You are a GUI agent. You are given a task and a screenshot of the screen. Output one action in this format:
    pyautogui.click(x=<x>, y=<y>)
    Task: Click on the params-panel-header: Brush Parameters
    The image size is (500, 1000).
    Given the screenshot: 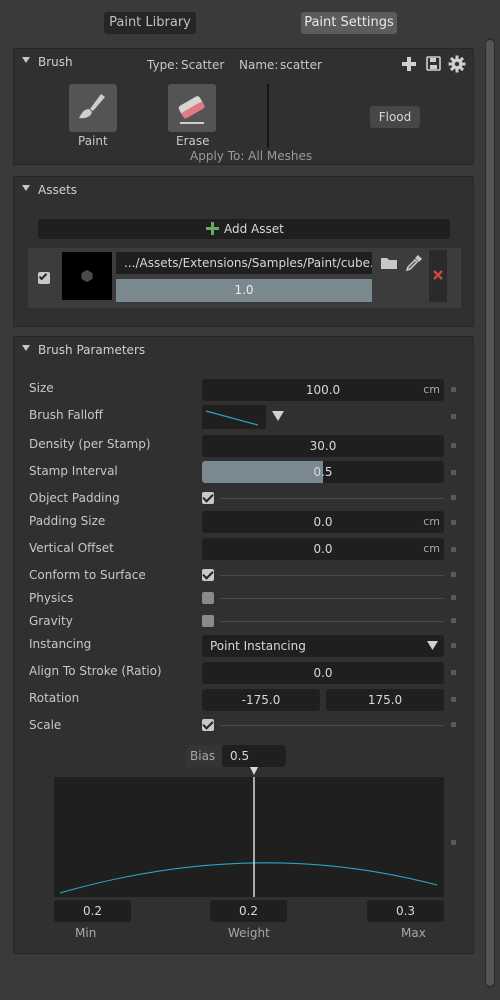 What is the action you would take?
    pyautogui.click(x=243, y=350)
    